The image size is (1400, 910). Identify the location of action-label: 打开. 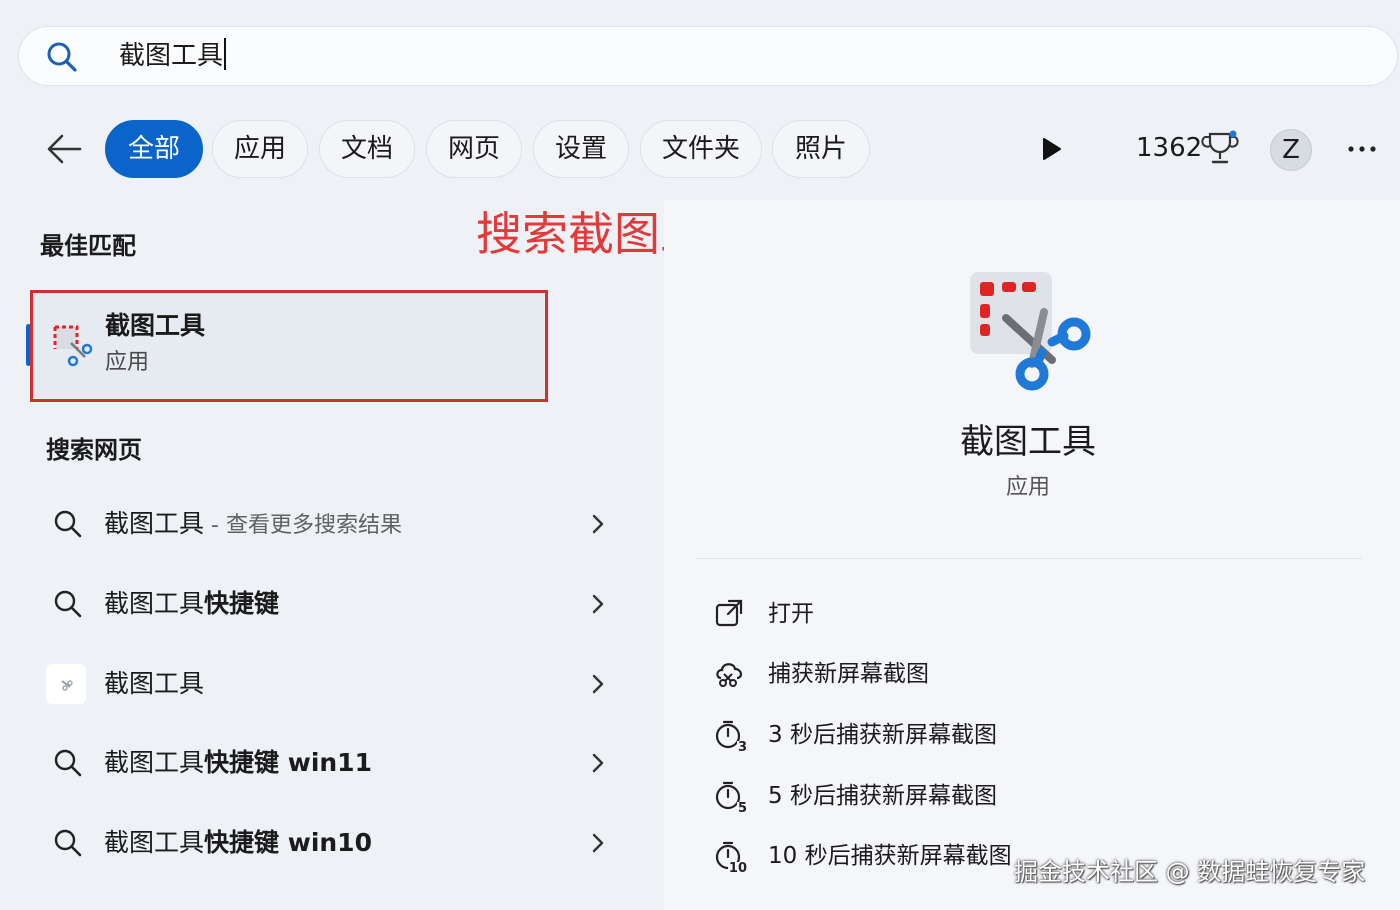
(791, 614).